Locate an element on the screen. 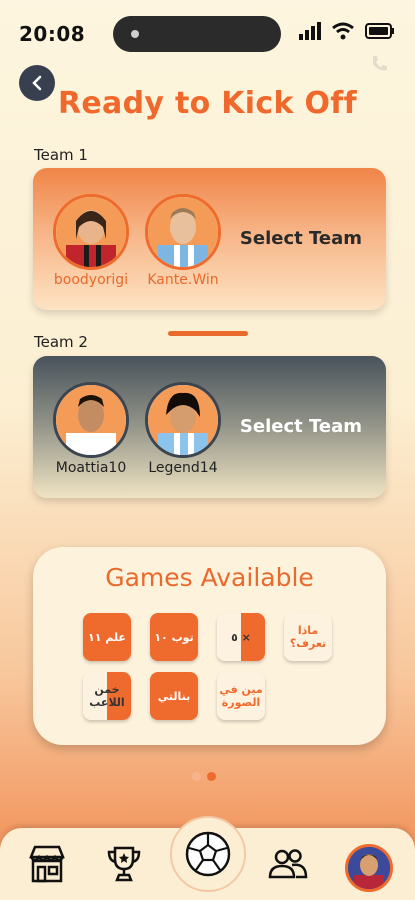 This screenshot has height=900, width=415. status-time: 20:08 is located at coordinates (52, 34).